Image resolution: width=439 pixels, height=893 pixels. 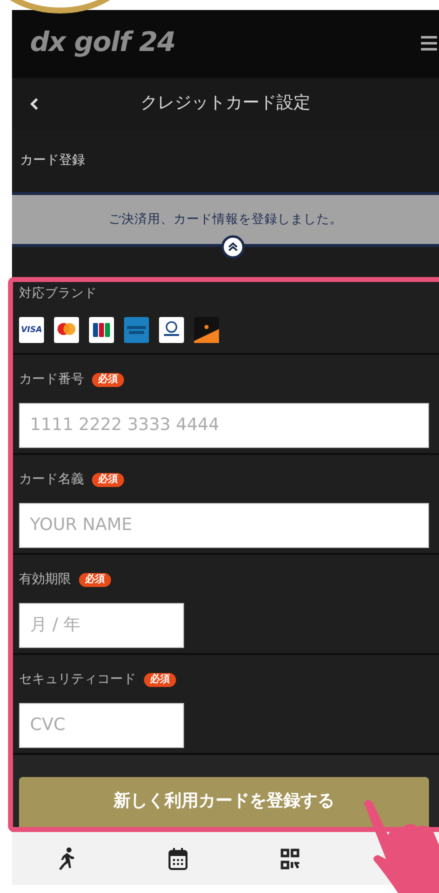 What do you see at coordinates (45, 580) in the screenshot?
I see `field-label: 有効期限` at bounding box center [45, 580].